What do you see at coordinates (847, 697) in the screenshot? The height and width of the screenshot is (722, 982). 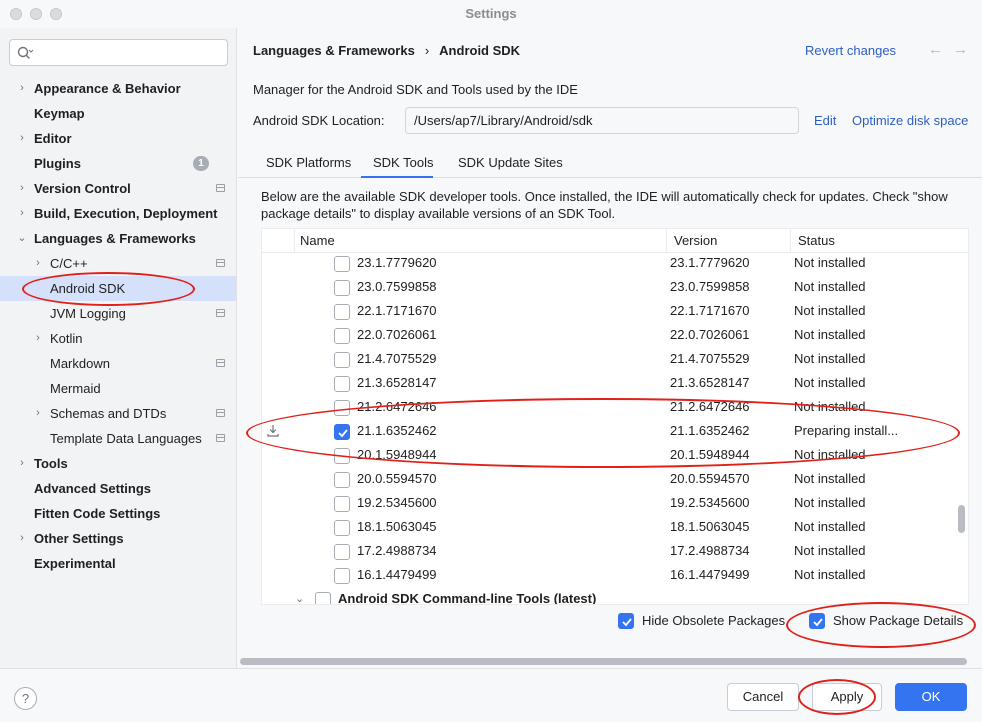 I see `apply-button: Apply` at bounding box center [847, 697].